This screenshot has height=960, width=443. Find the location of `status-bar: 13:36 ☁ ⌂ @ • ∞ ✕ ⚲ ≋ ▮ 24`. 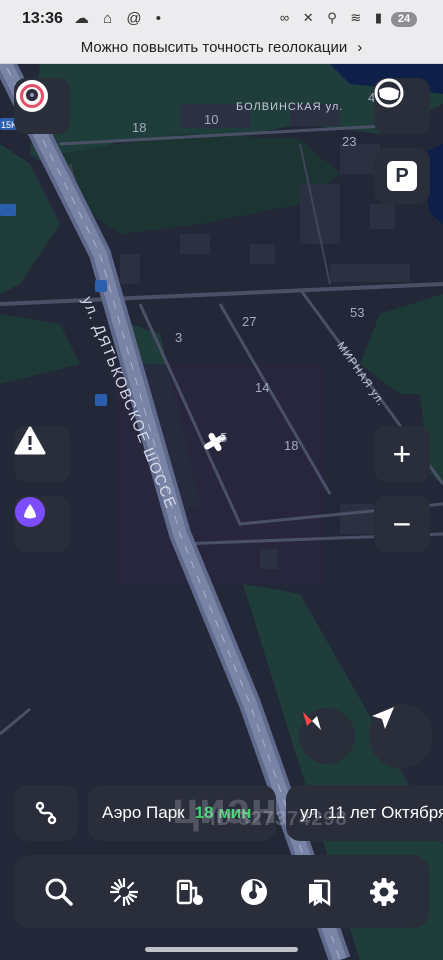

status-bar: 13:36 ☁ ⌂ @ • ∞ ✕ ⚲ ≋ ▮ 24 is located at coordinates (221, 19).